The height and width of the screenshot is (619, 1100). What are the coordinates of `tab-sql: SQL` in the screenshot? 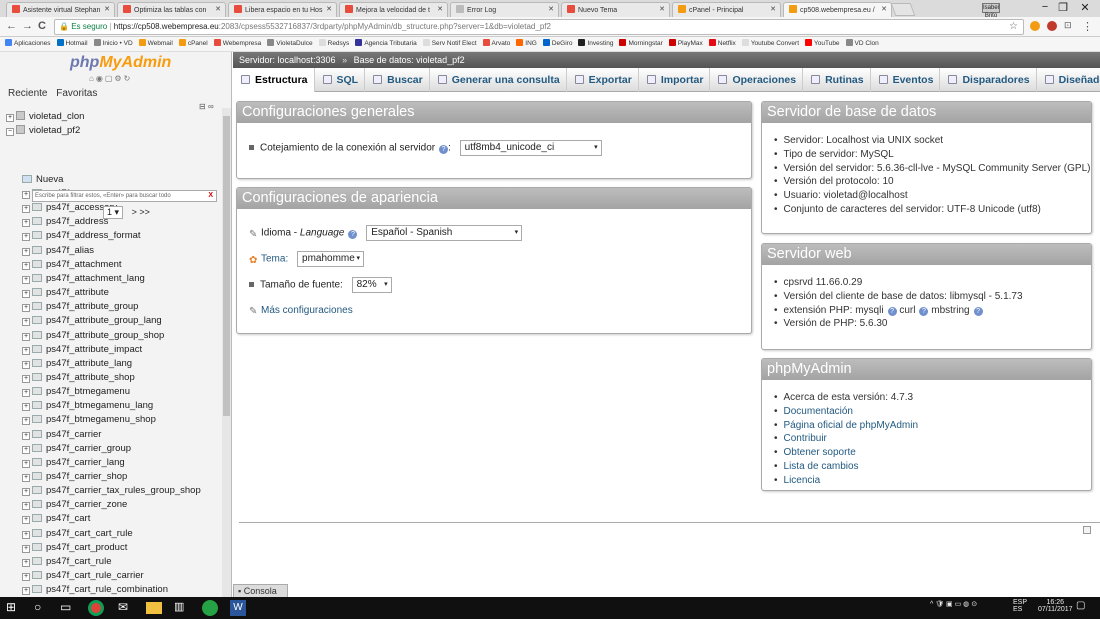 It's located at (340, 80).